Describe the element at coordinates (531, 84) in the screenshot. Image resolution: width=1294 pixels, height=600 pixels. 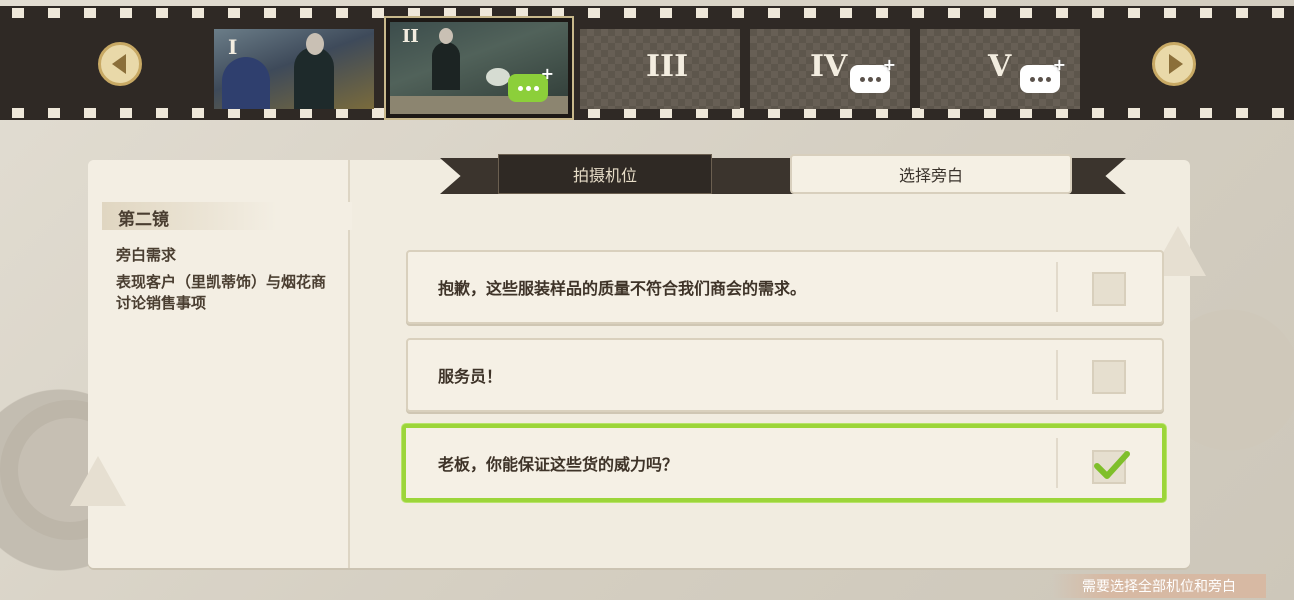
I see `narration-done-icon: +` at that location.